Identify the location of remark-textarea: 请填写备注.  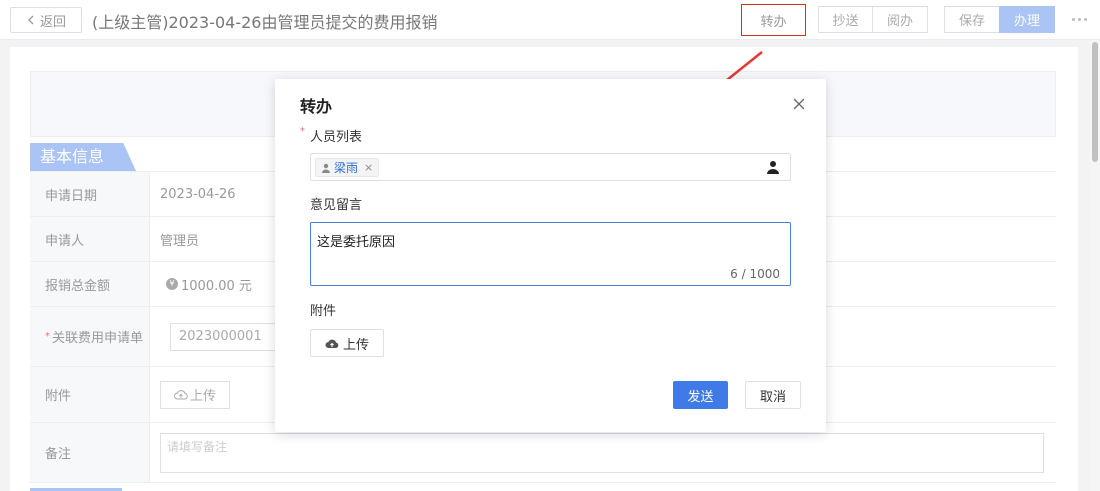
(602, 453).